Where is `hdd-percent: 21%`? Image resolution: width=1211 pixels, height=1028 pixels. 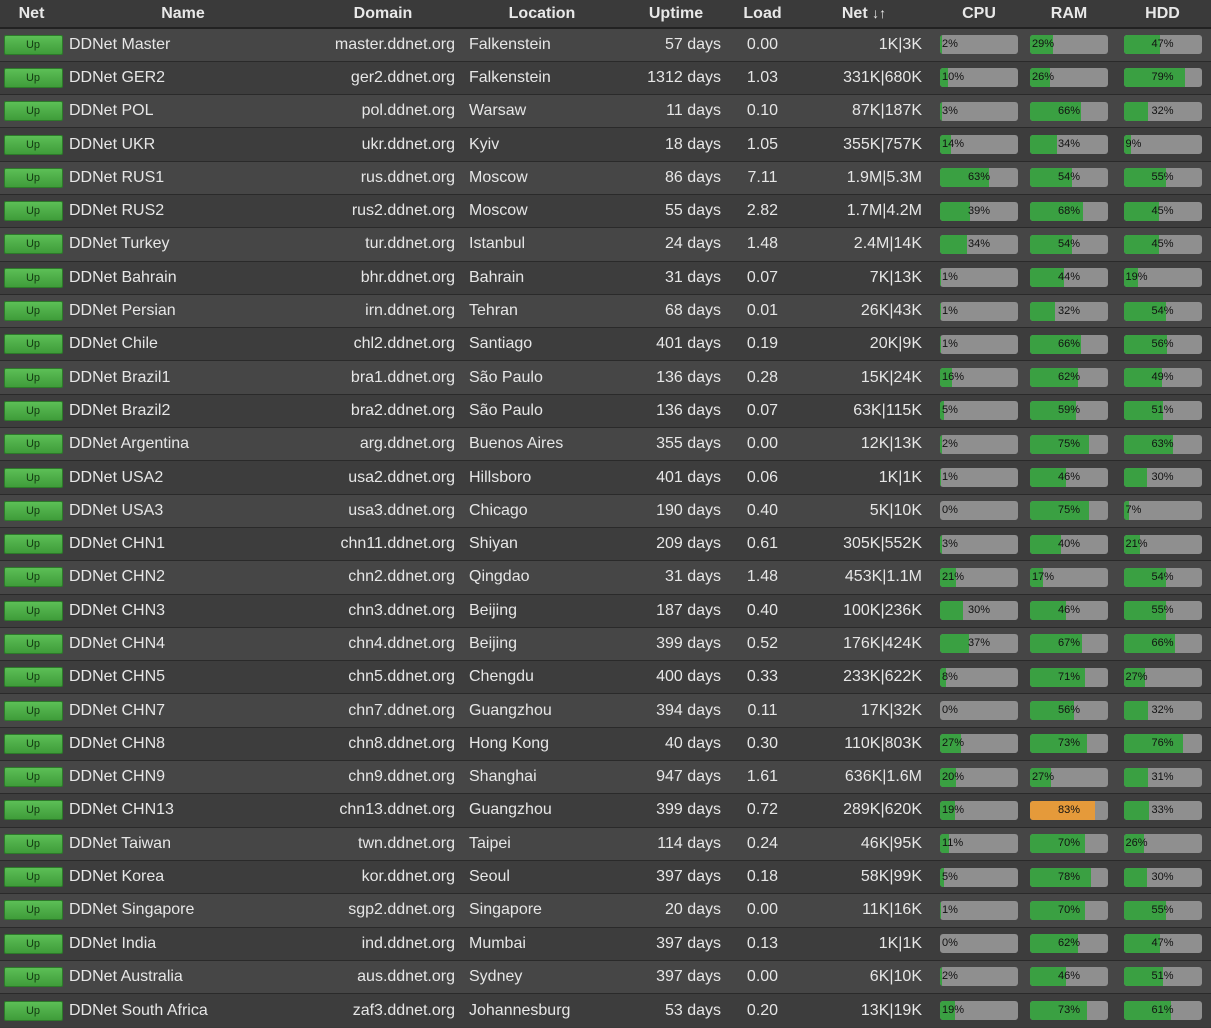
hdd-percent: 21% is located at coordinates (1136, 543).